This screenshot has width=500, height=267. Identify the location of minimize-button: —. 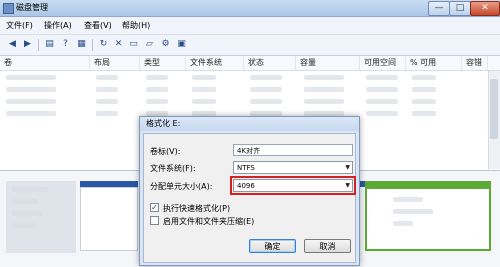
(439, 8).